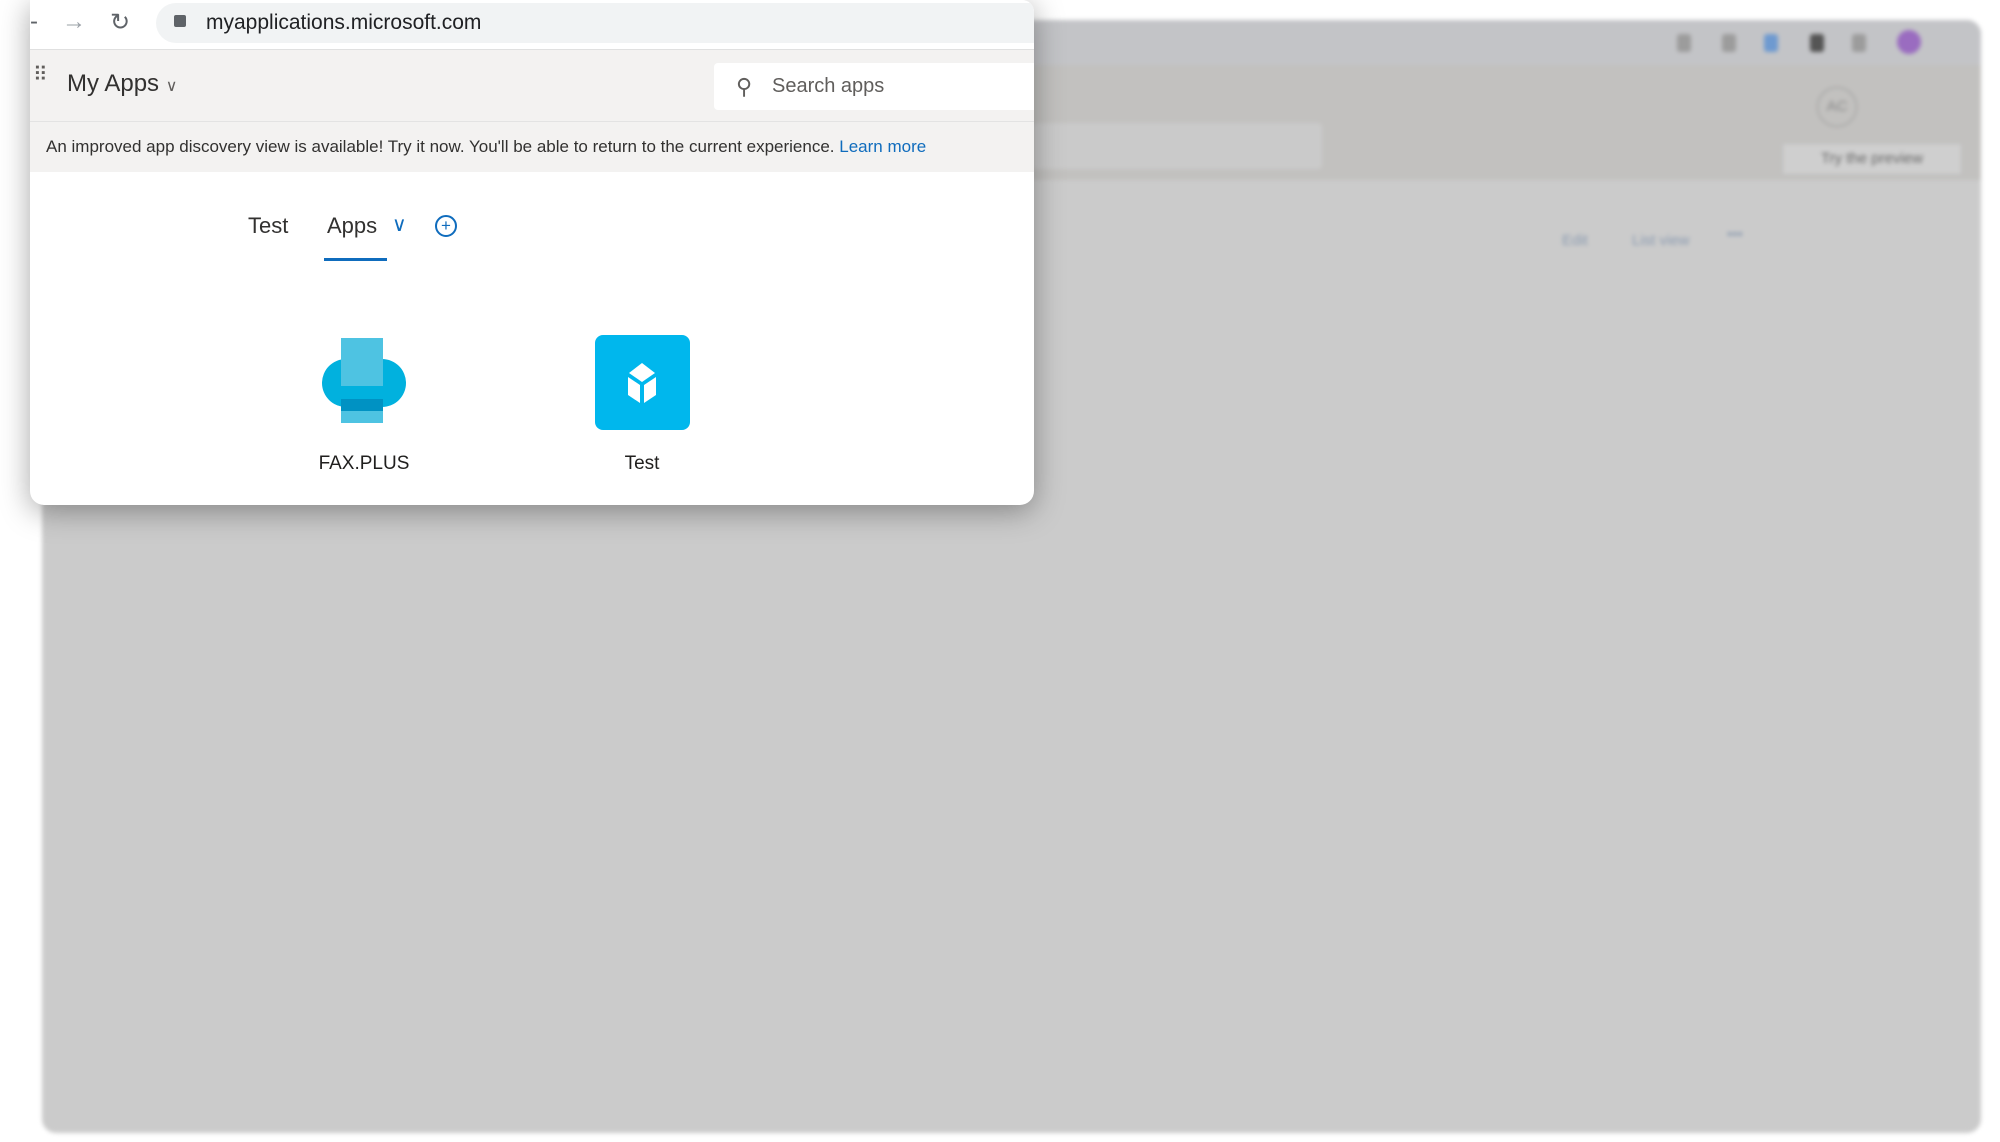  I want to click on puzzle-icon, so click(1817, 43).